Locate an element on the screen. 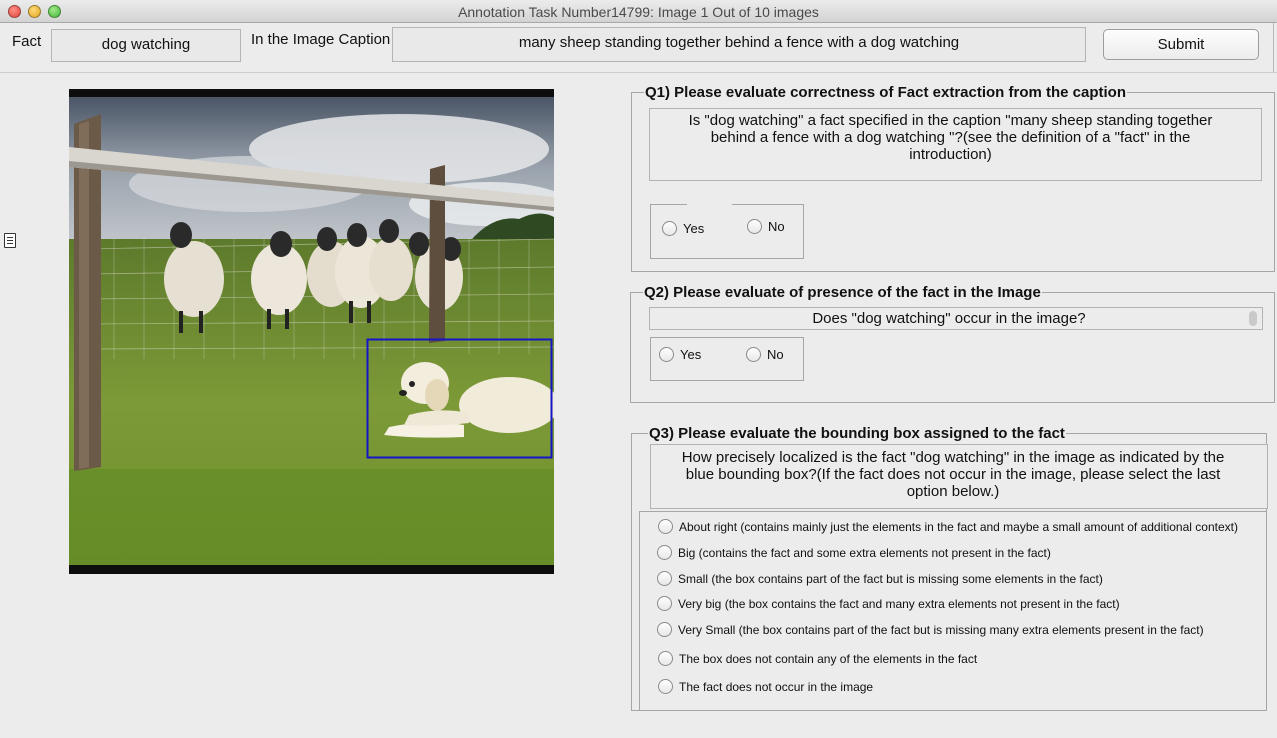  q1-group-gap is located at coordinates (709, 204).